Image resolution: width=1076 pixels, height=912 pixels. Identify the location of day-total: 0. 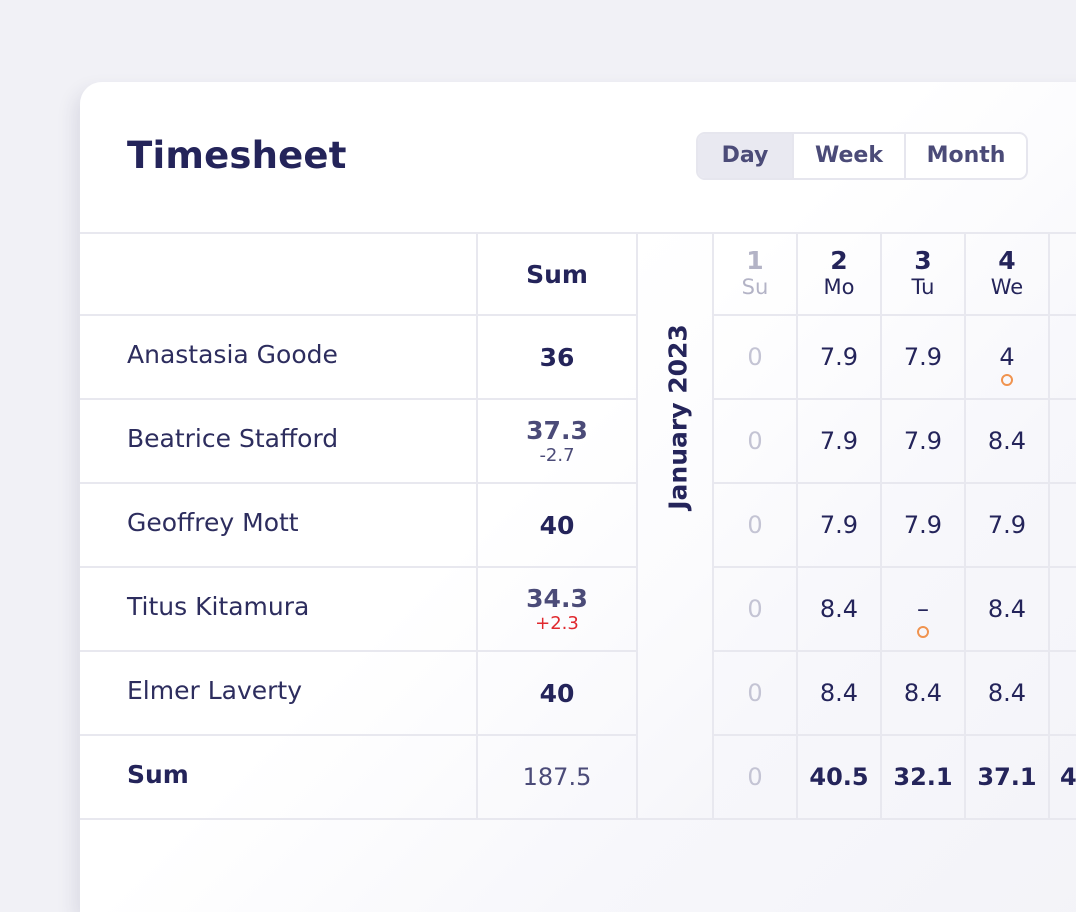
(755, 777).